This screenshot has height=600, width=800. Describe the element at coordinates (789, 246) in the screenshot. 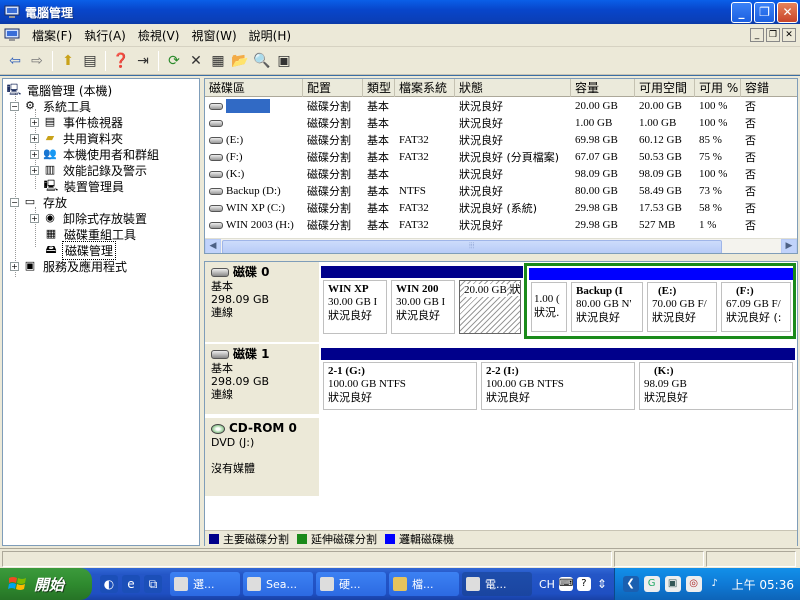

I see `scroll-right-button: ▶` at that location.